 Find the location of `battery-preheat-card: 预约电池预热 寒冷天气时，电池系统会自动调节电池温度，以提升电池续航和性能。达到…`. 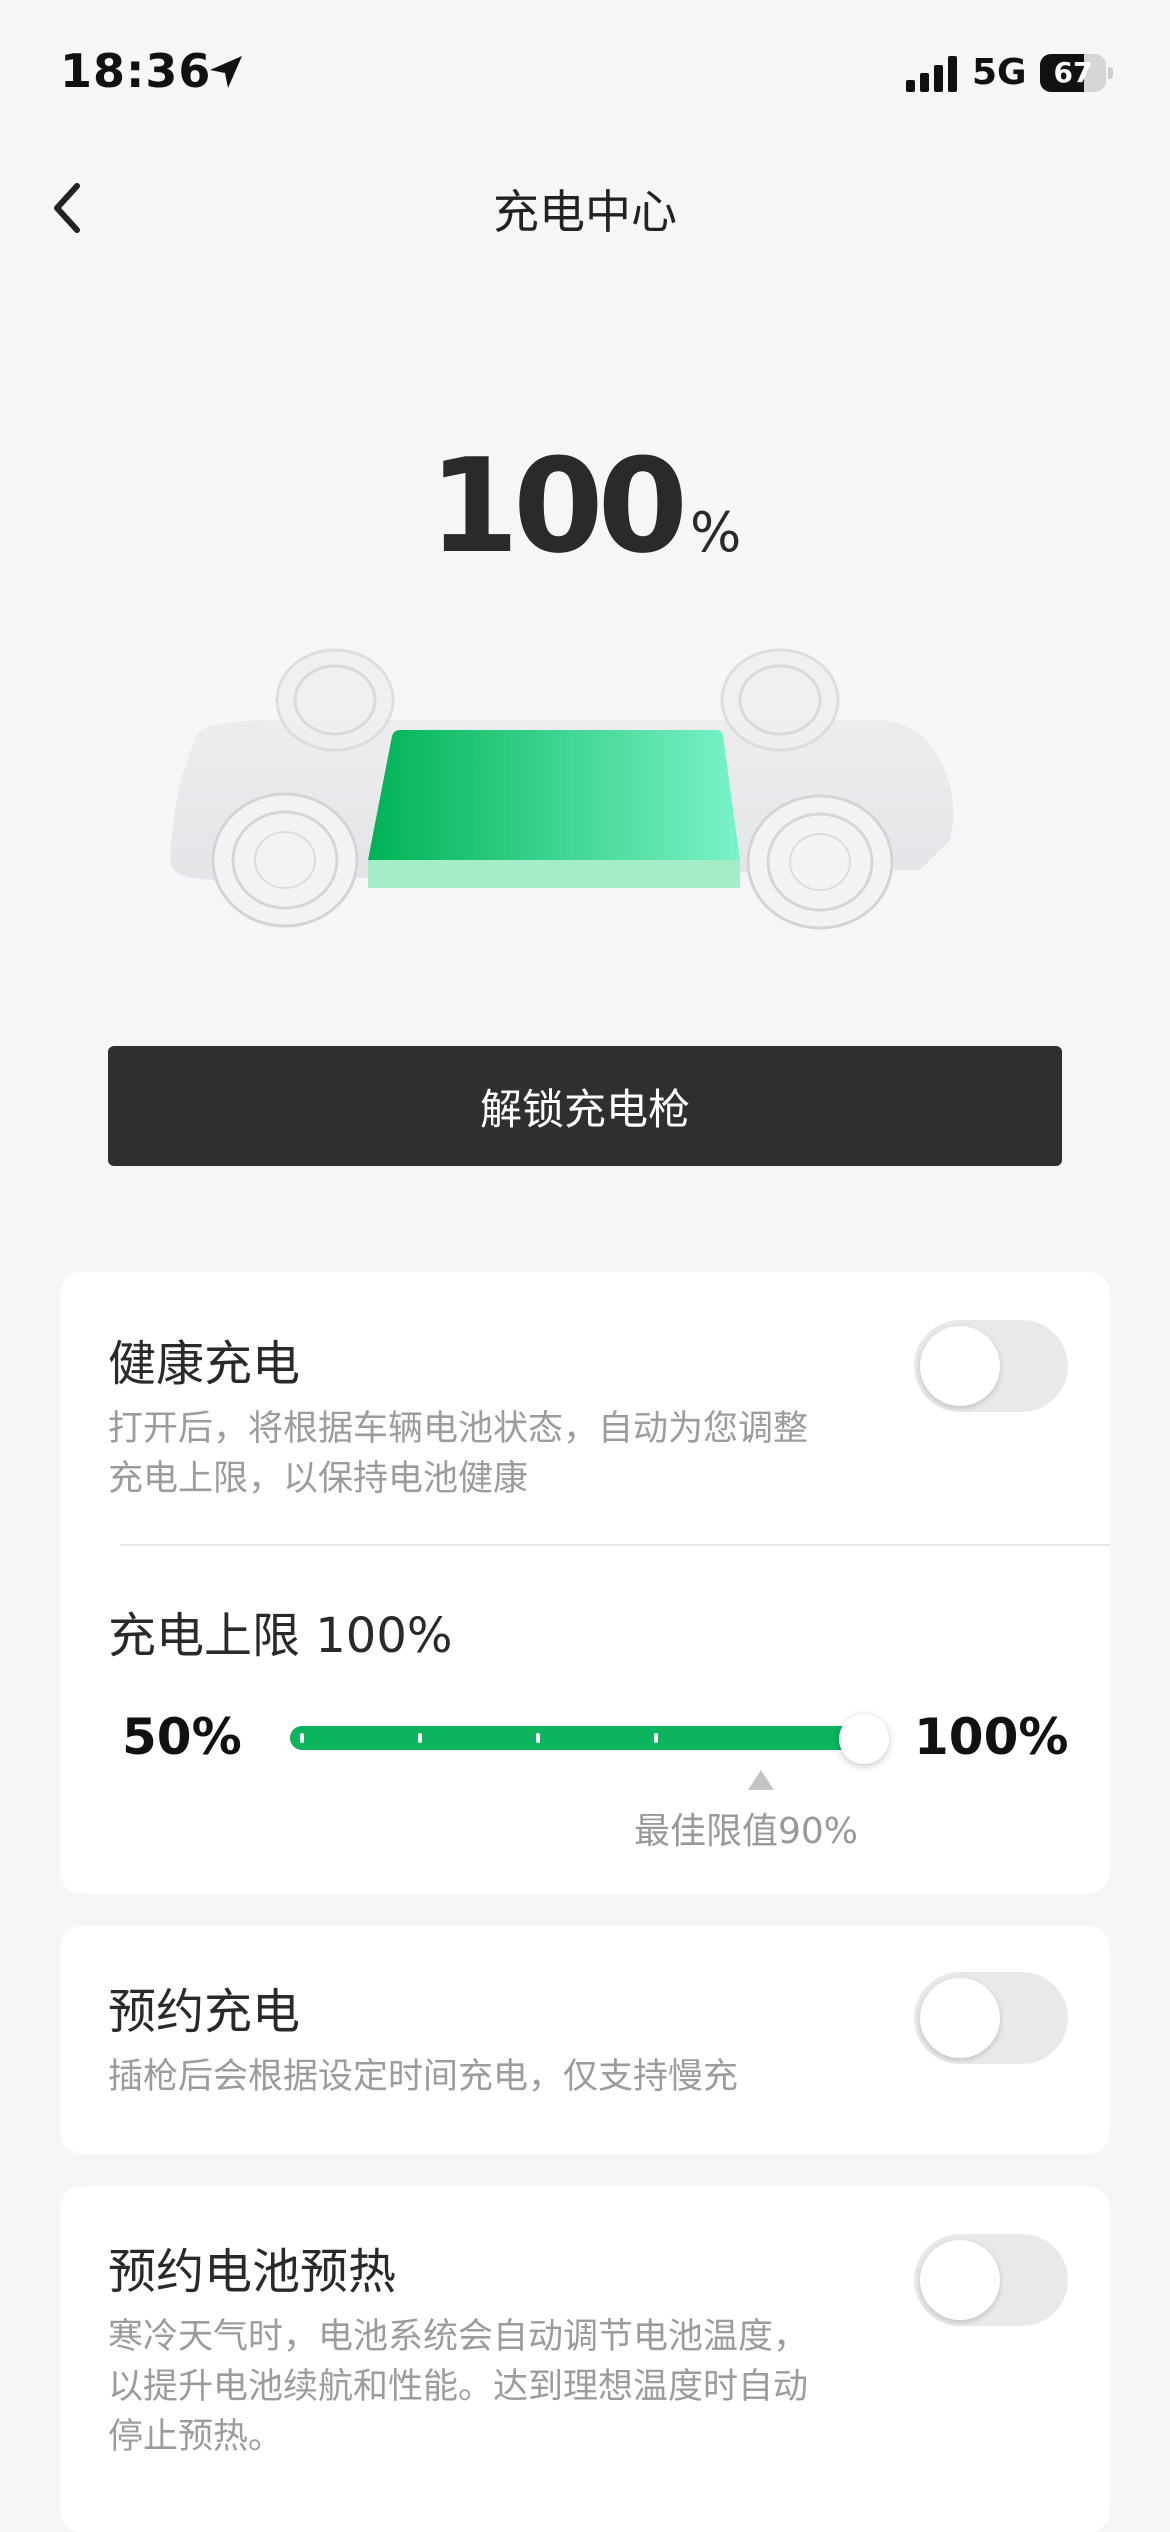

battery-preheat-card: 预约电池预热 寒冷天气时，电池系统会自动调节电池温度，以提升电池续航和性能。达到… is located at coordinates (585, 2359).